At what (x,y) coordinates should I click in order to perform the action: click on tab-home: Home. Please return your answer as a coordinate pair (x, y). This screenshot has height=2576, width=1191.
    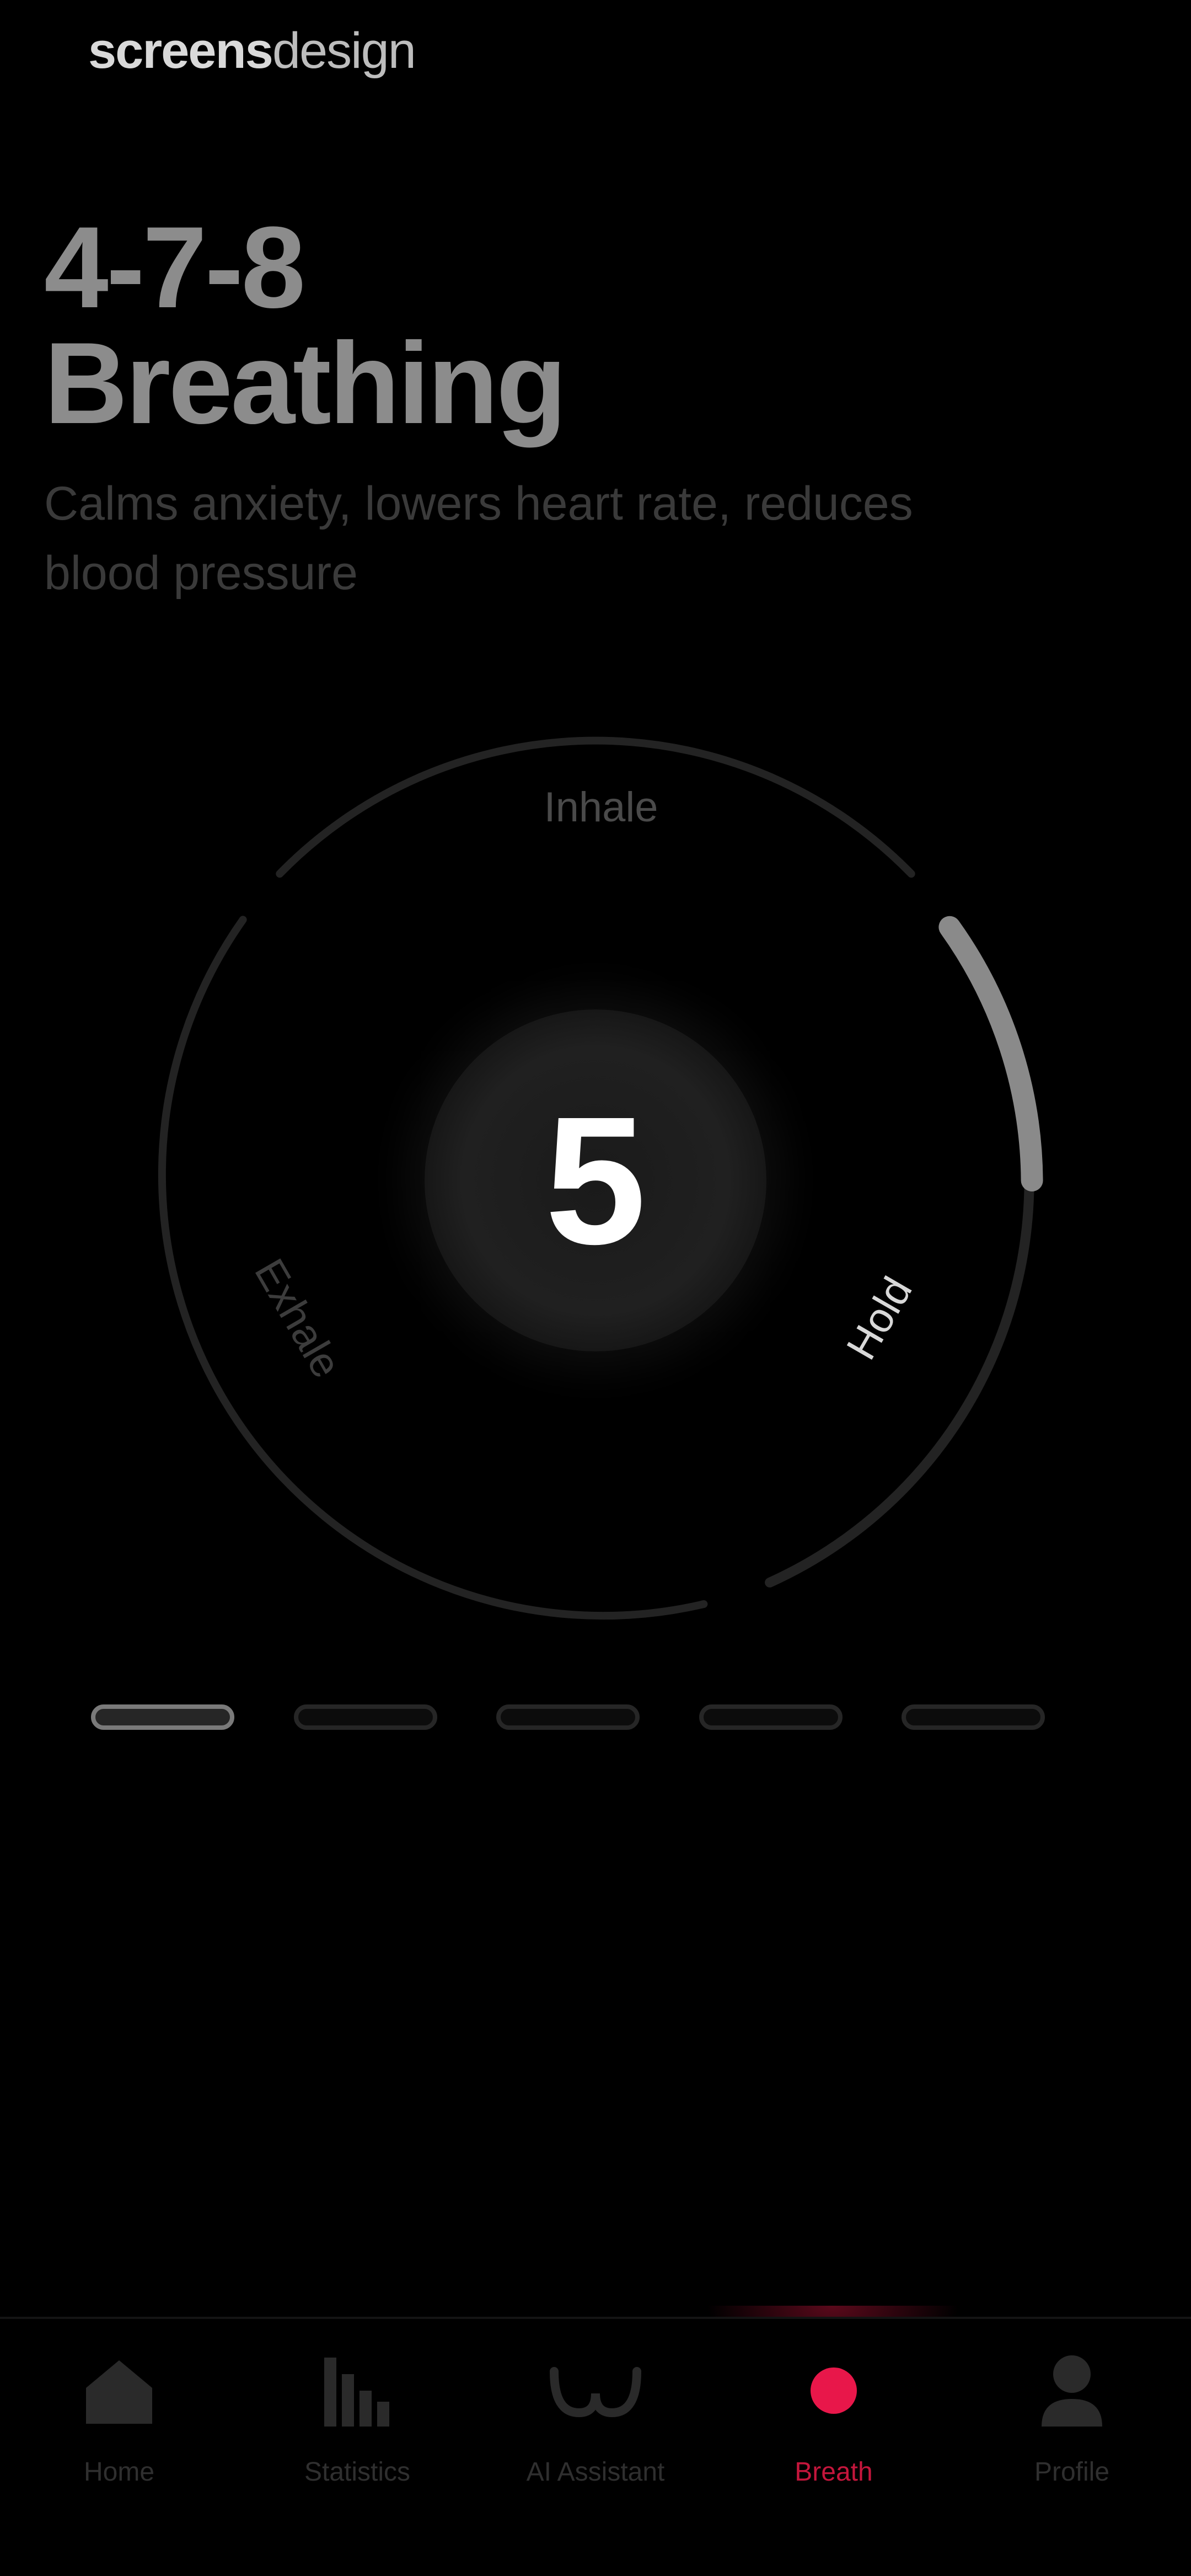
    Looking at the image, I should click on (119, 2447).